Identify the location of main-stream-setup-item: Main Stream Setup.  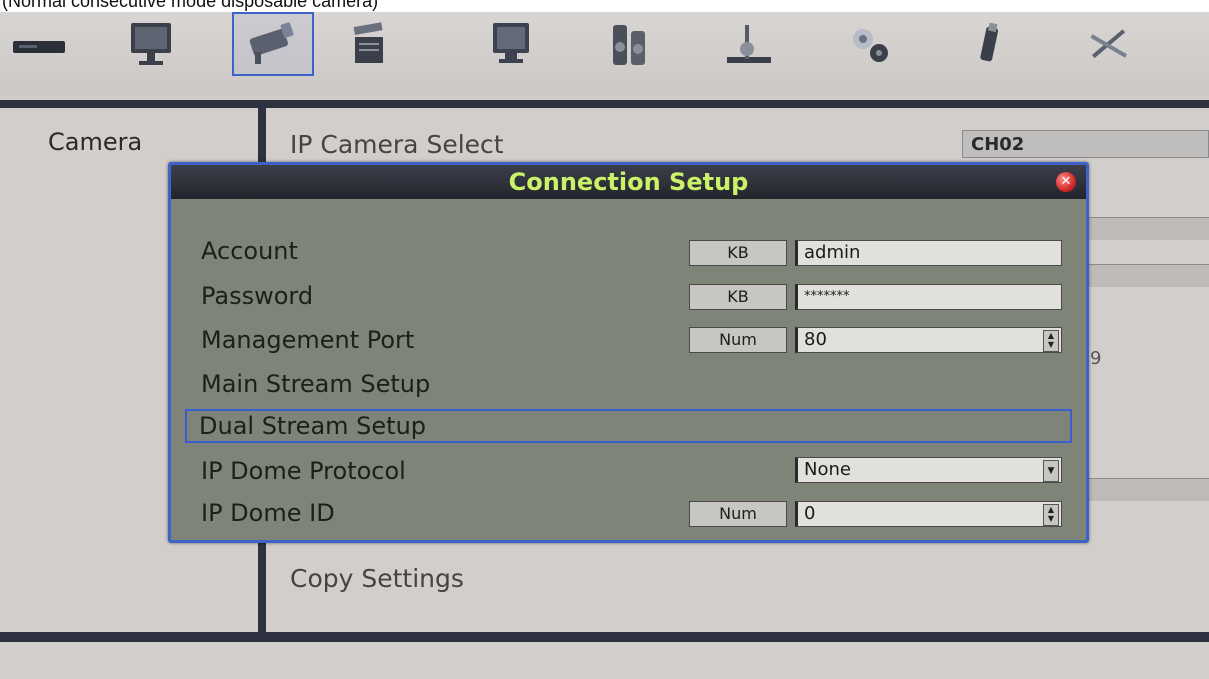
(315, 384).